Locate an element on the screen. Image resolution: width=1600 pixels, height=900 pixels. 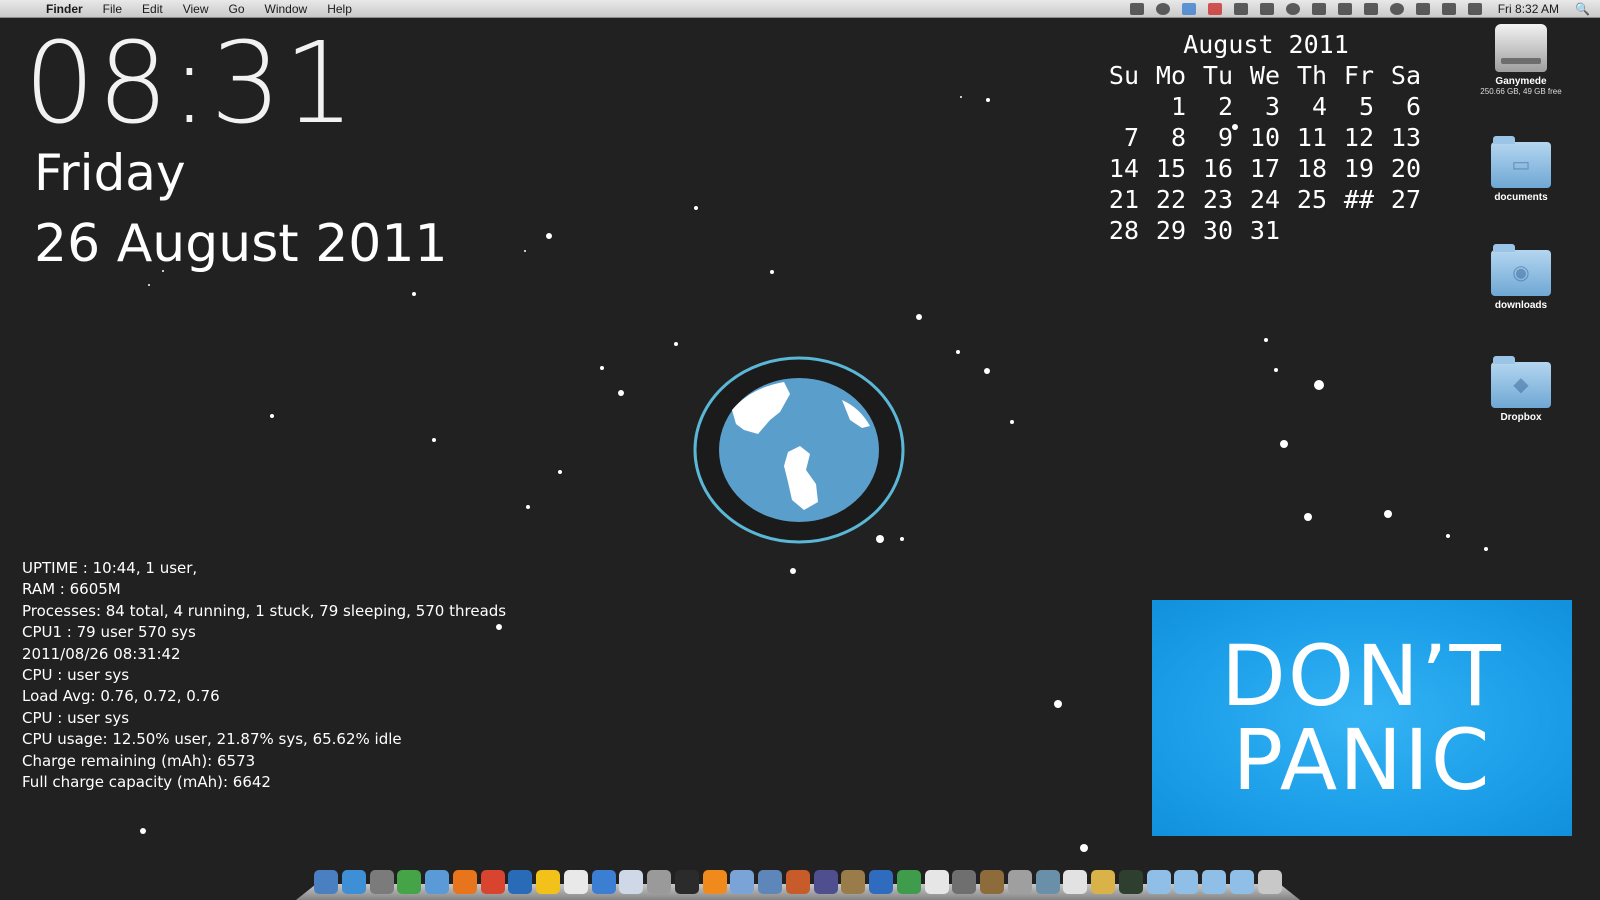
dock is located at coordinates (798, 882).